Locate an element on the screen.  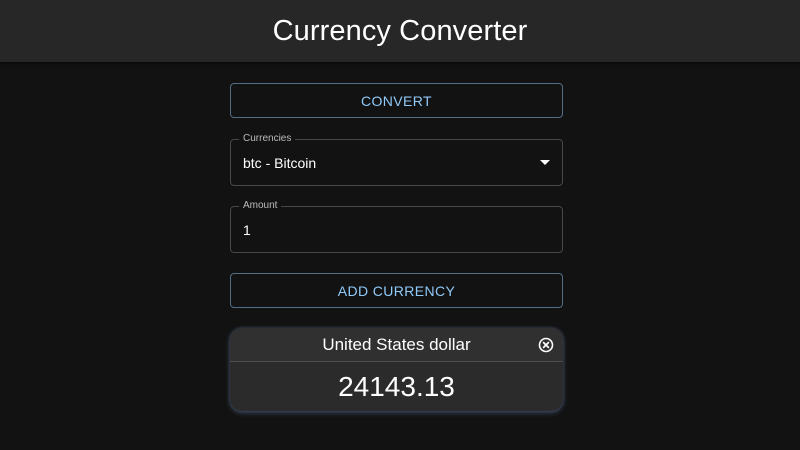
result-card-header: United States dollar is located at coordinates (396, 345).